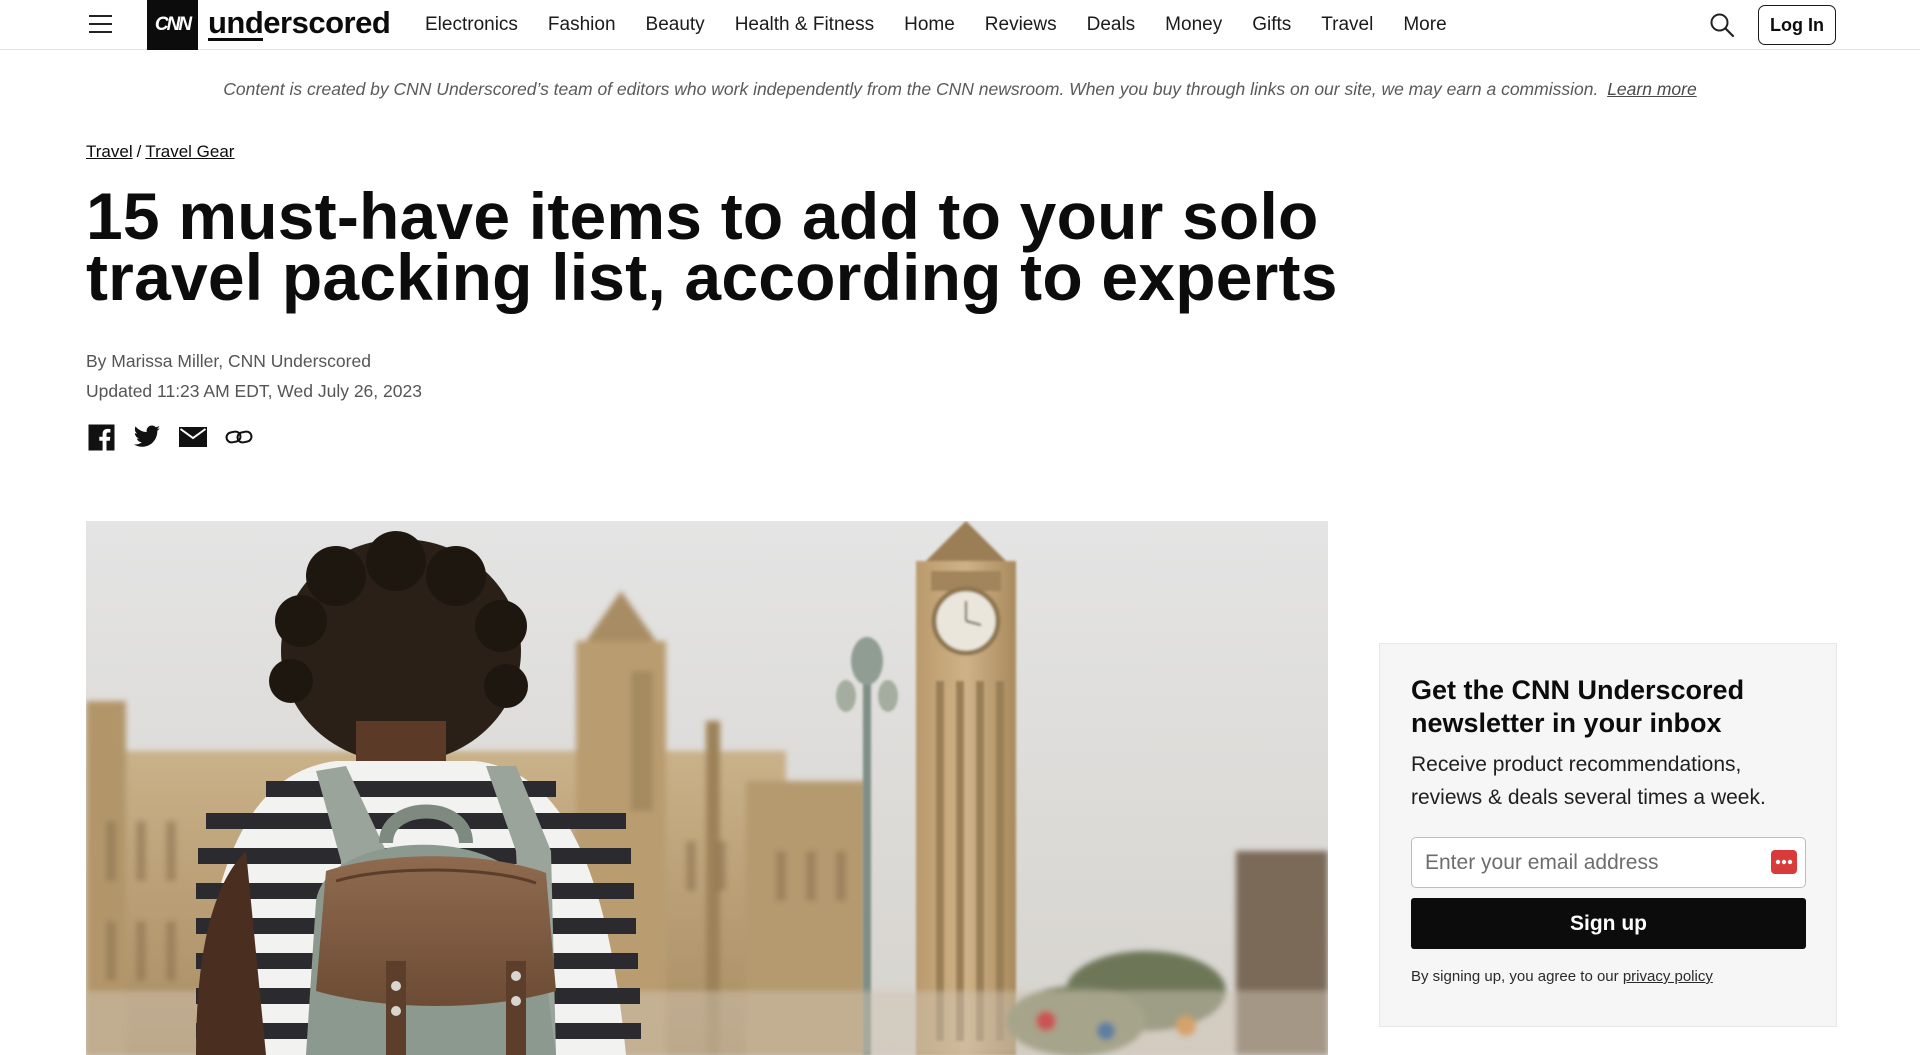 The image size is (1920, 1055). I want to click on email-field-wrapper, so click(1608, 862).